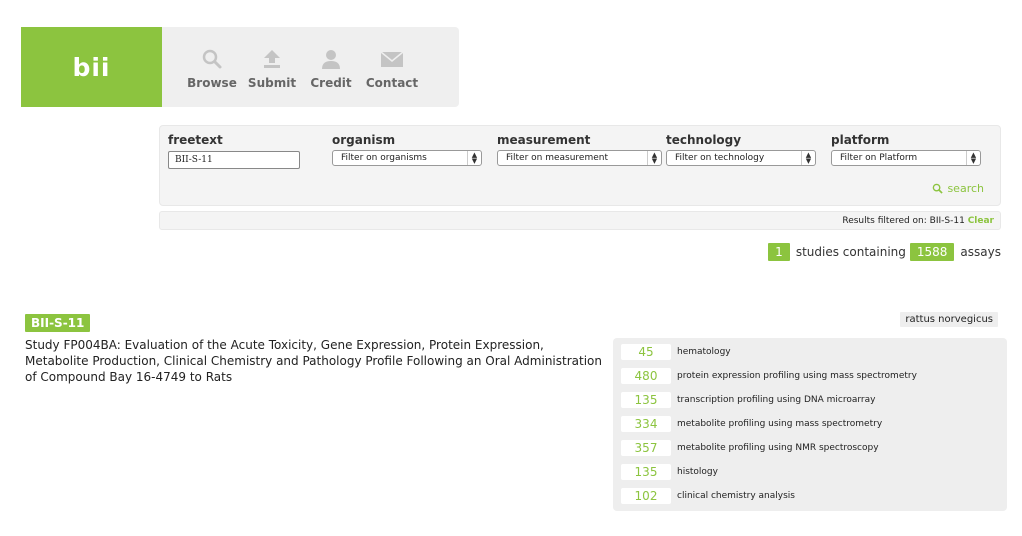 This screenshot has width=1022, height=536. What do you see at coordinates (384, 158) in the screenshot?
I see `organism-select-value: Filter on organisms` at bounding box center [384, 158].